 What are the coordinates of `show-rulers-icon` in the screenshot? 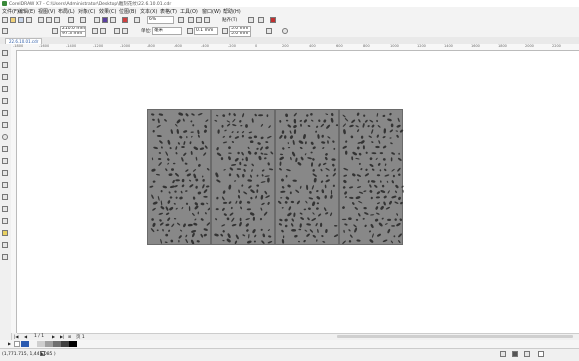 It's located at (191, 20).